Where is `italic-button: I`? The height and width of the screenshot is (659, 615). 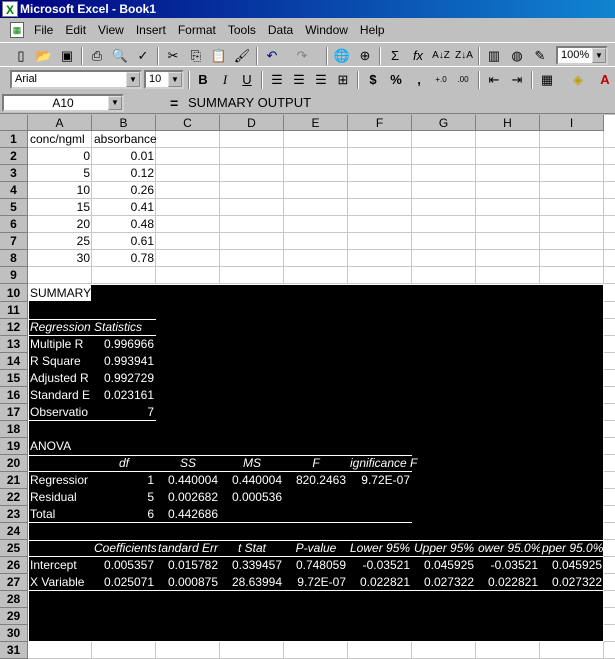 italic-button: I is located at coordinates (225, 80).